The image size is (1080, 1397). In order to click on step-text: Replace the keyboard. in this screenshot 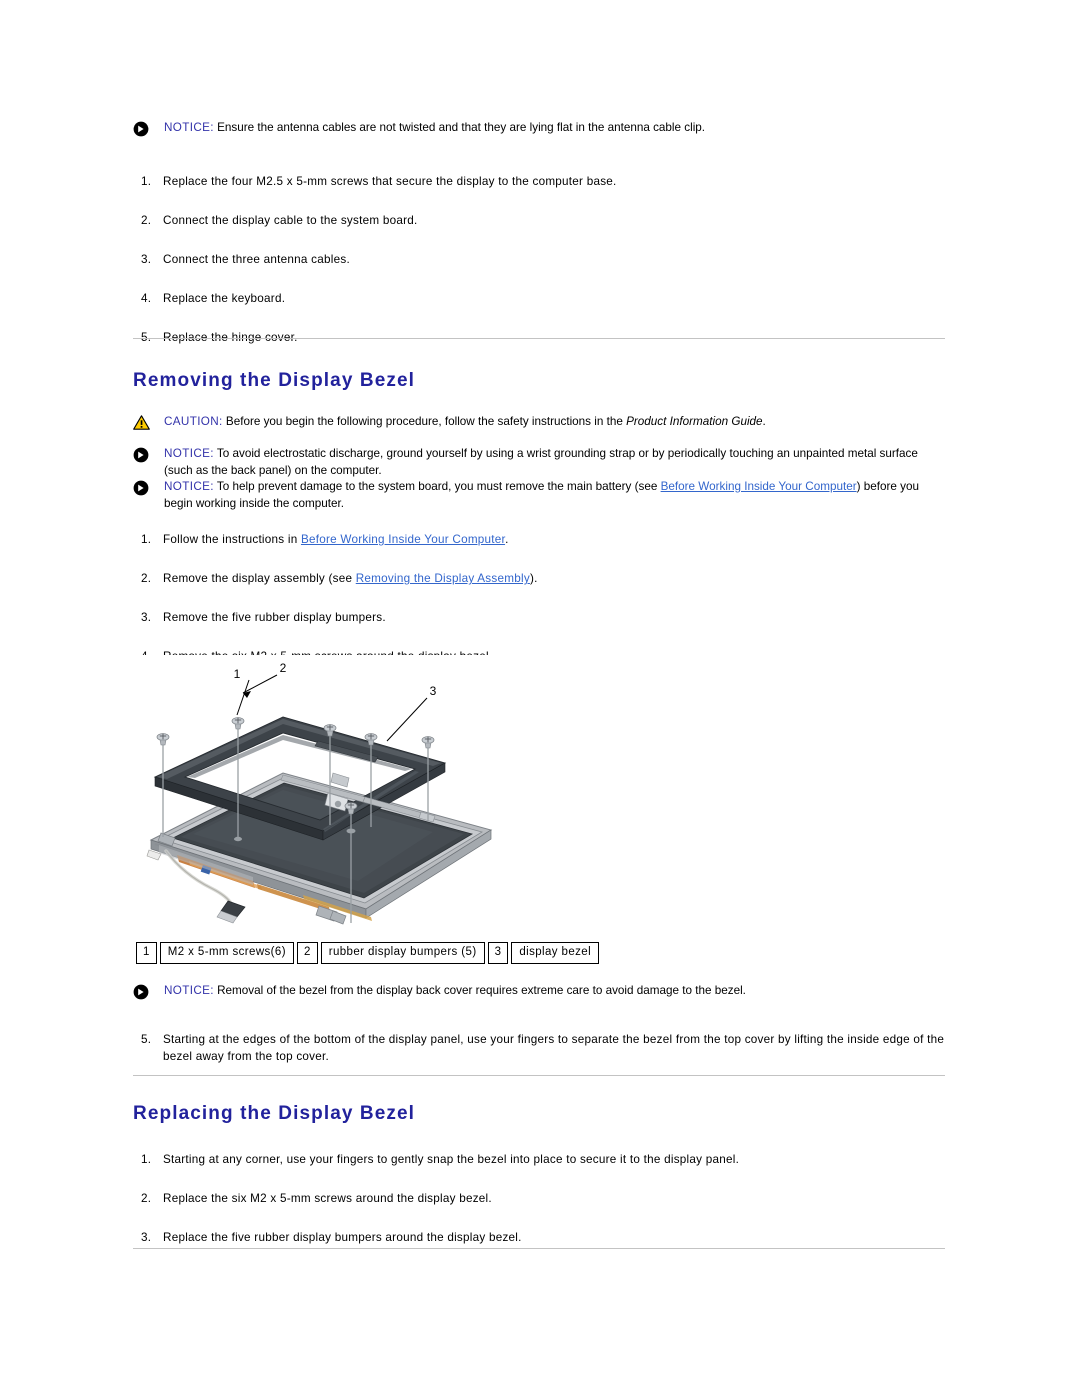, I will do `click(224, 298)`.